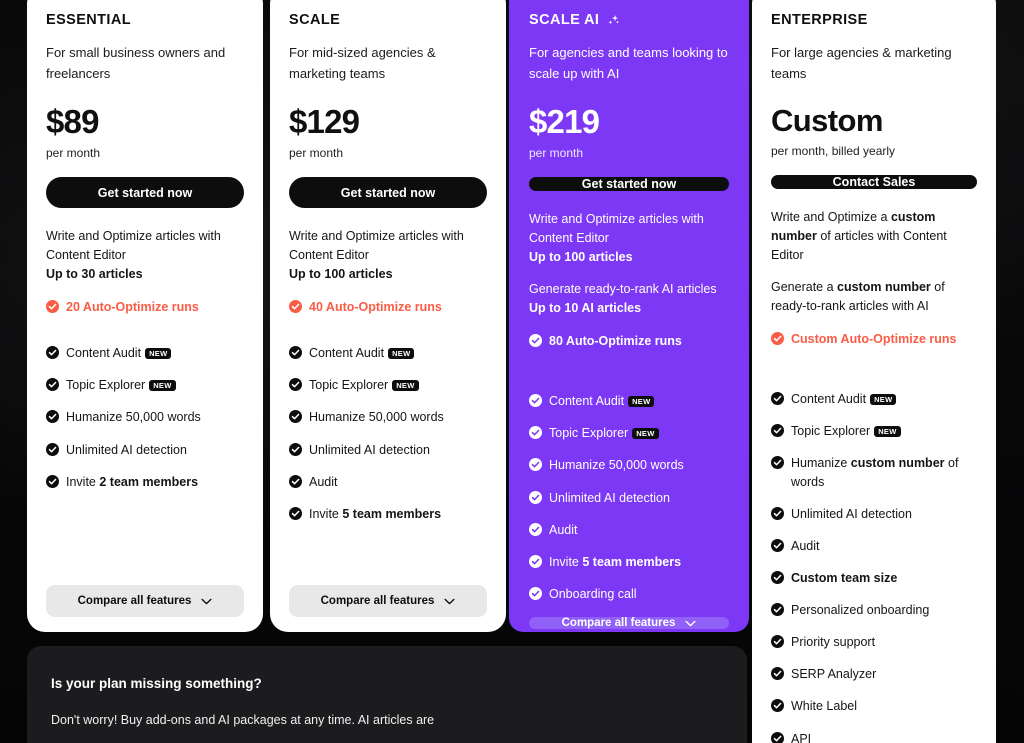 This screenshot has width=1024, height=743. What do you see at coordinates (88, 20) in the screenshot?
I see `plan-name: ESSENTIAL` at bounding box center [88, 20].